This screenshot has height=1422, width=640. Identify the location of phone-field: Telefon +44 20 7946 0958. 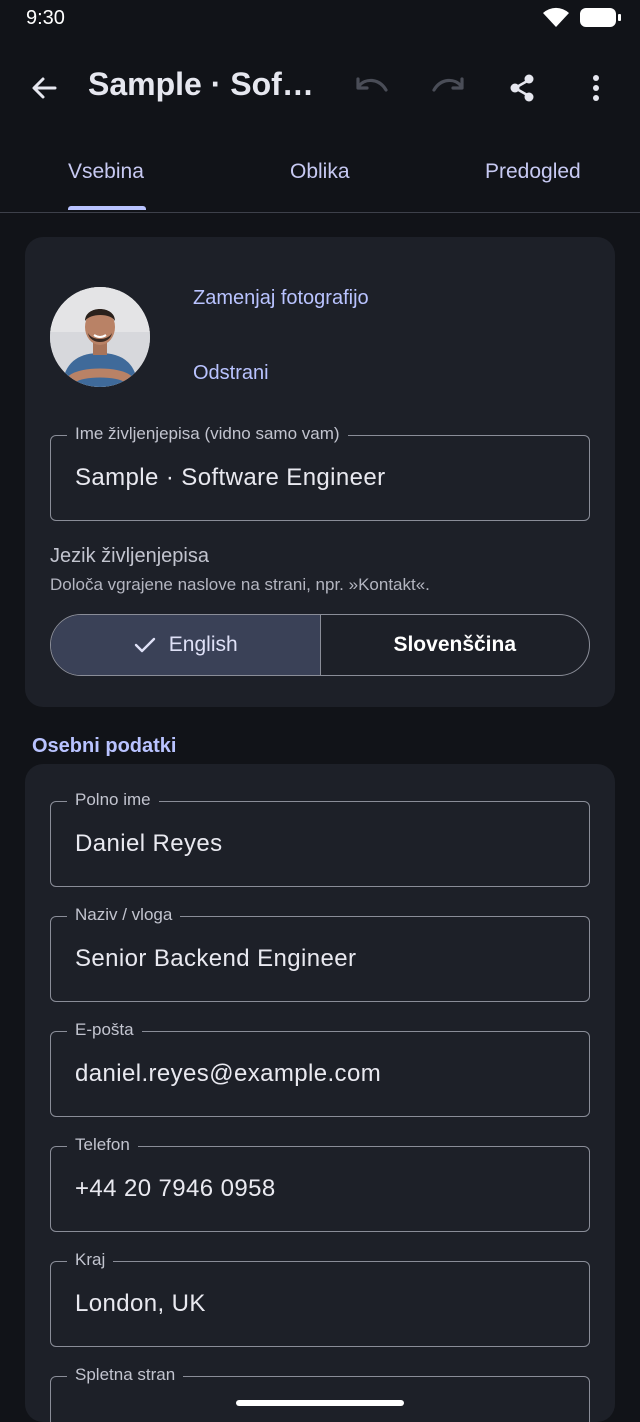
(320, 1183).